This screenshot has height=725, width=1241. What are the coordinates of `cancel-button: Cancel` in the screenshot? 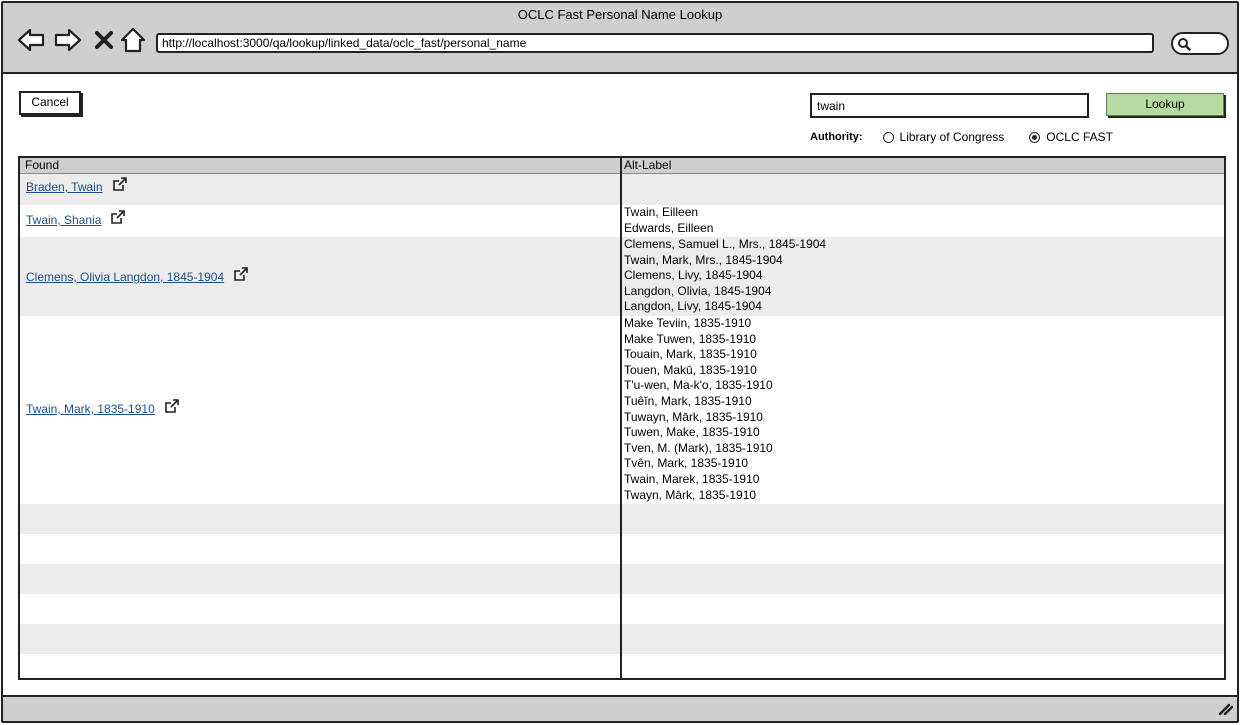 It's located at (50, 103).